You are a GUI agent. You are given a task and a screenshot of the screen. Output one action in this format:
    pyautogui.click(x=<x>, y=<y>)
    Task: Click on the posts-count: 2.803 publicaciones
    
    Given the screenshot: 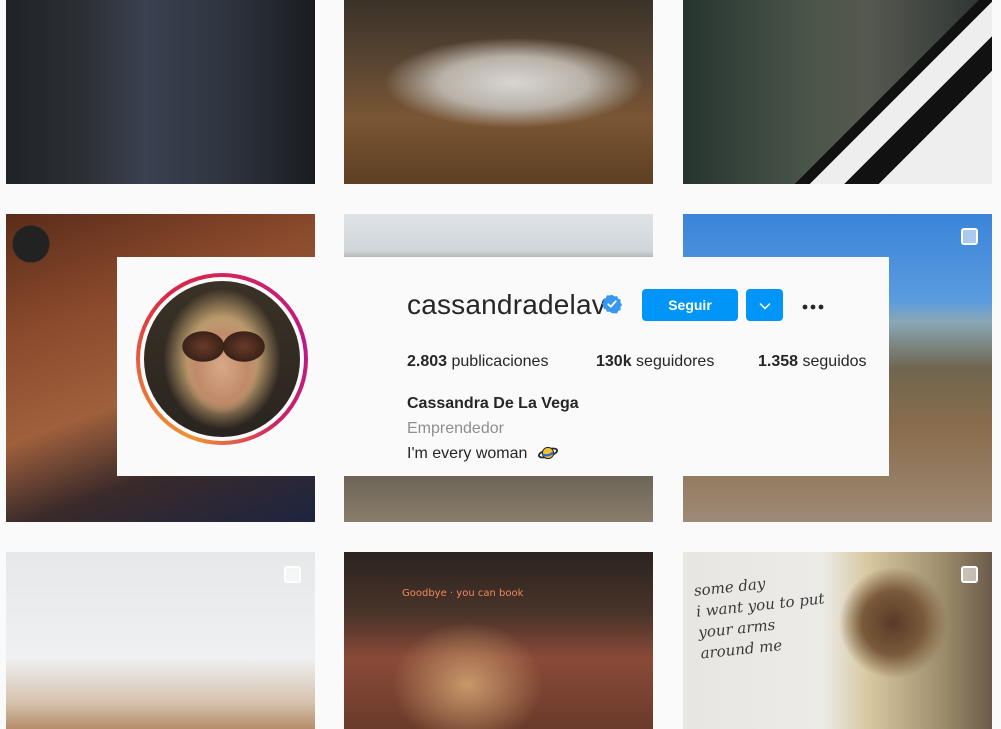 What is the action you would take?
    pyautogui.click(x=477, y=362)
    